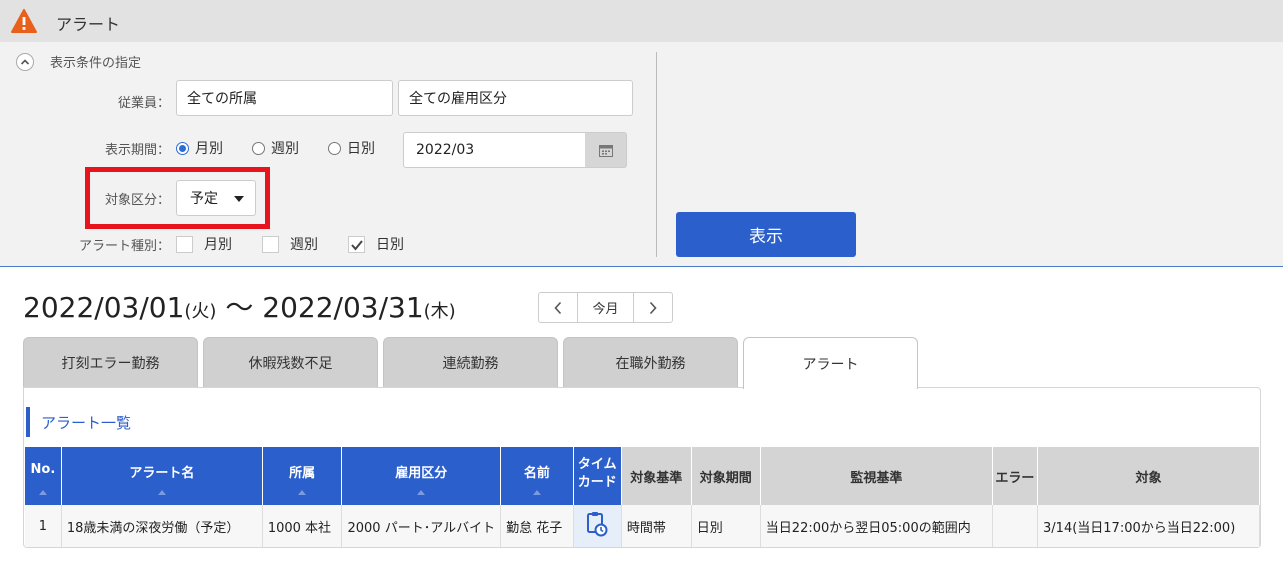 Image resolution: width=1283 pixels, height=568 pixels. Describe the element at coordinates (351, 148) in the screenshot. I see `period-daily-radio: 日別` at that location.